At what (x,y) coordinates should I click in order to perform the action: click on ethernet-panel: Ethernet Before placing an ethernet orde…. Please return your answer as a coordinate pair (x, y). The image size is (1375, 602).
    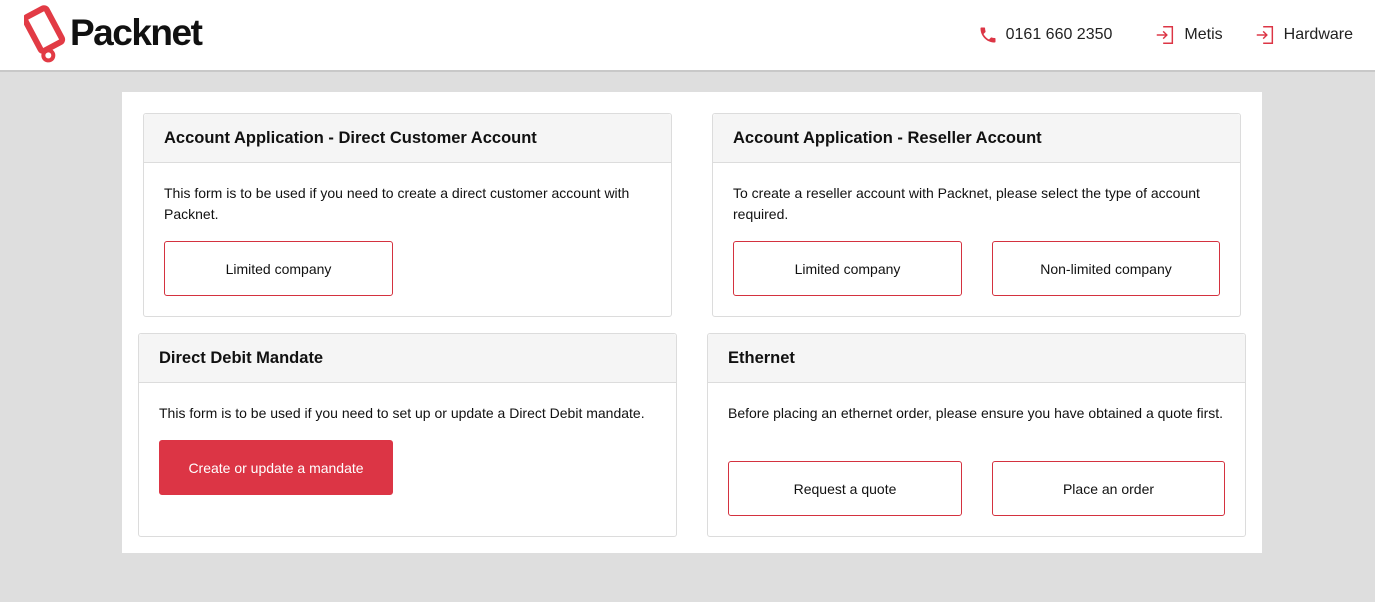
    Looking at the image, I should click on (976, 435).